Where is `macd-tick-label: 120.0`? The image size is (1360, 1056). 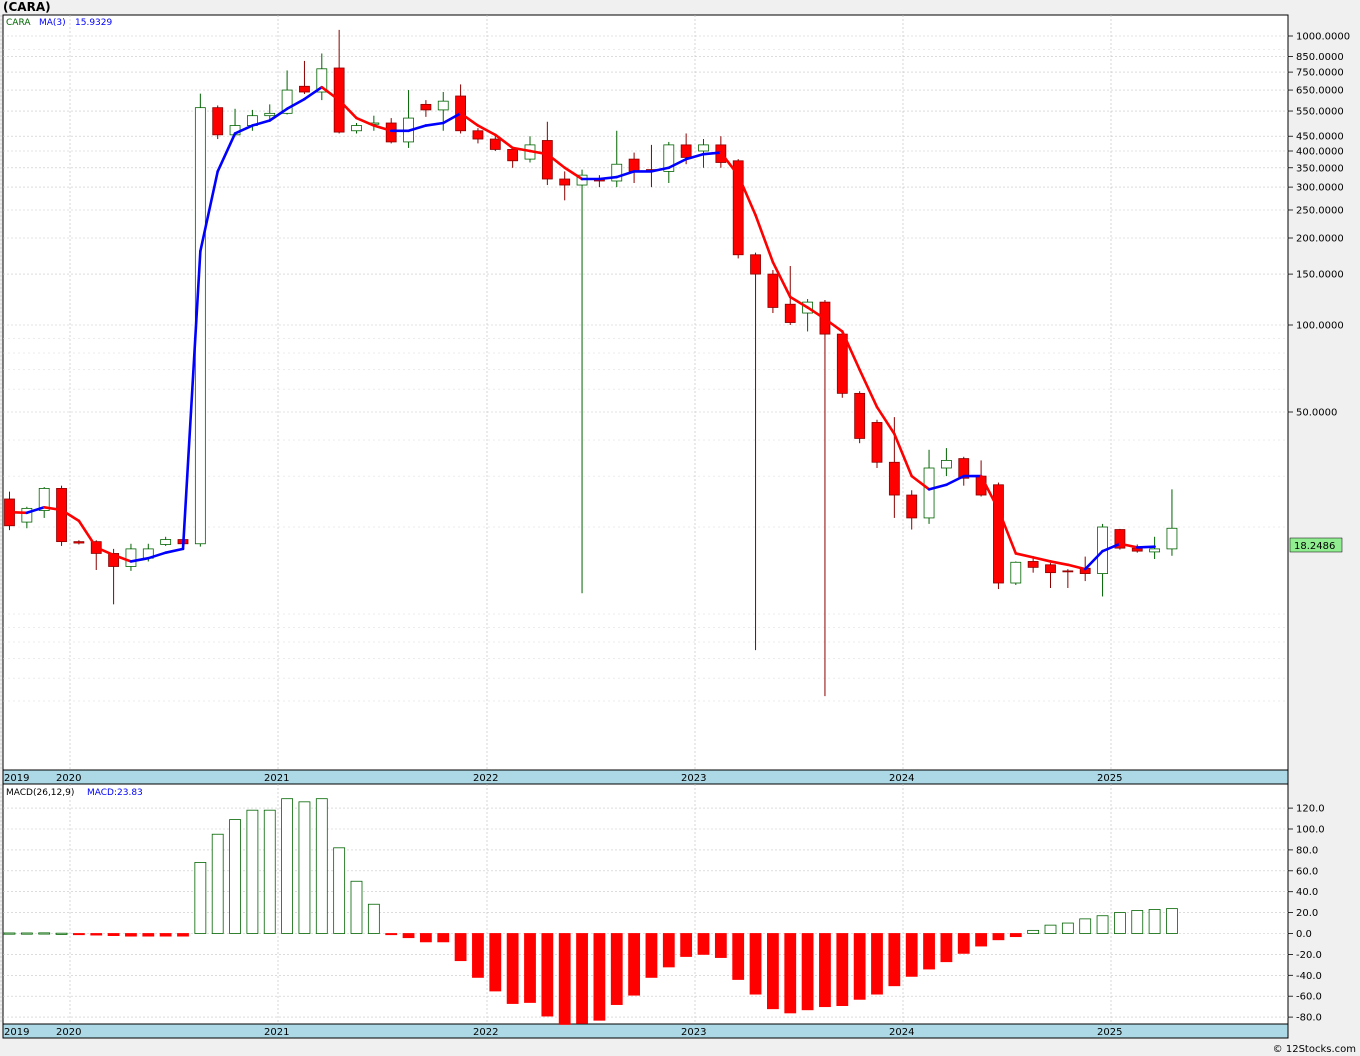
macd-tick-label: 120.0 is located at coordinates (1310, 809).